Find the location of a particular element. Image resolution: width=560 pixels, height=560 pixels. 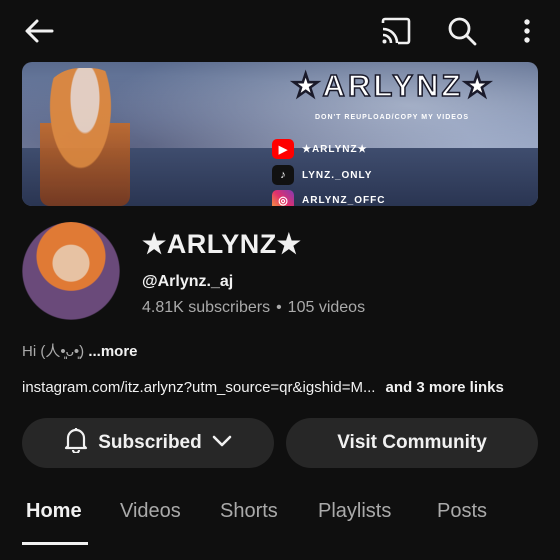

channel-handle: @Arlynz._aj is located at coordinates (188, 281).